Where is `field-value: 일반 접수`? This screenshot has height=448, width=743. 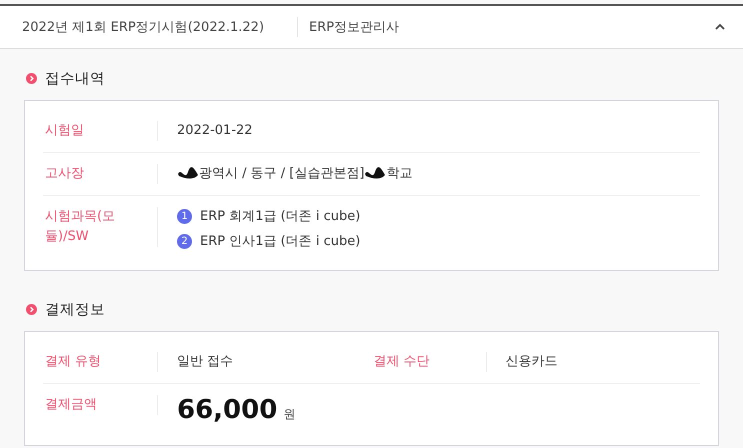
field-value: 일반 접수 is located at coordinates (205, 362).